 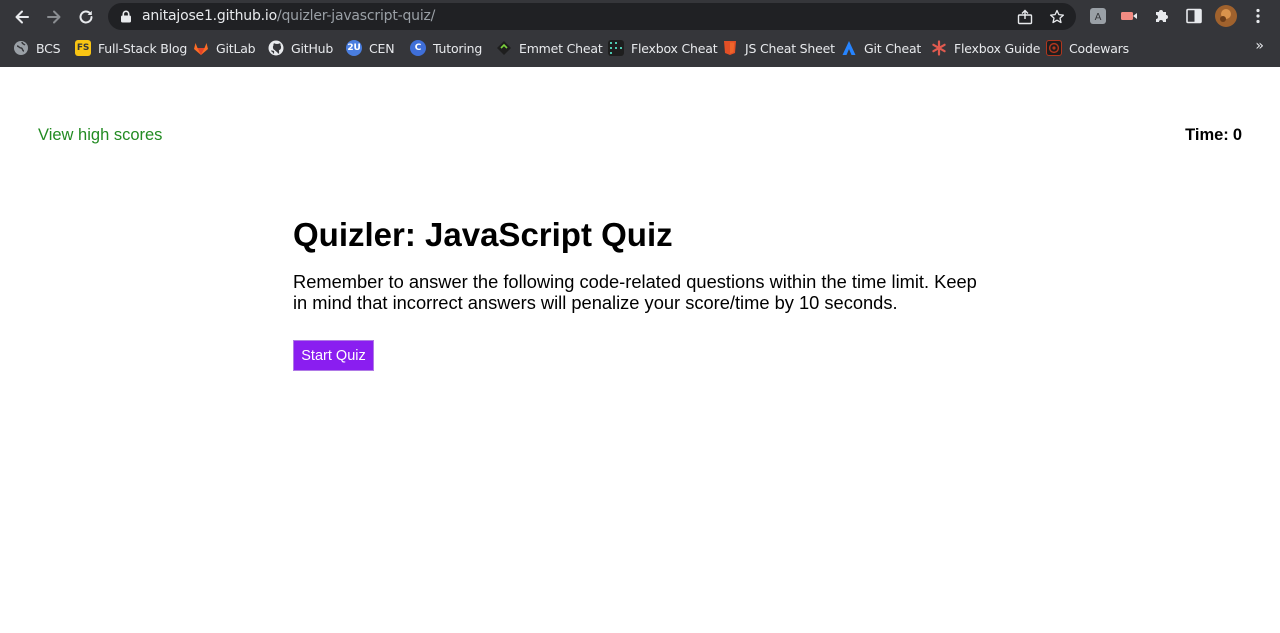 I want to click on grid-dots-icon, so click(x=616, y=48).